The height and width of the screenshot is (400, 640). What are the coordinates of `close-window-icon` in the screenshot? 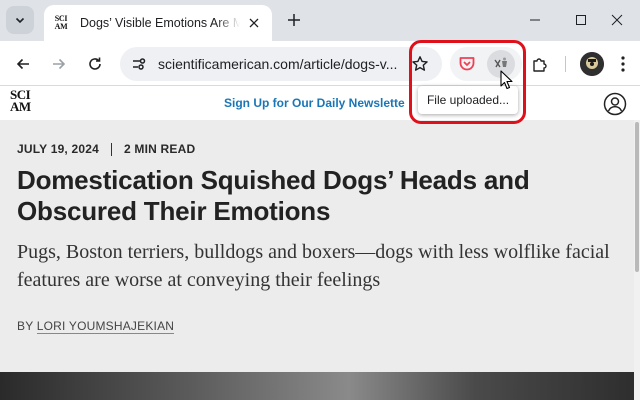 It's located at (617, 20).